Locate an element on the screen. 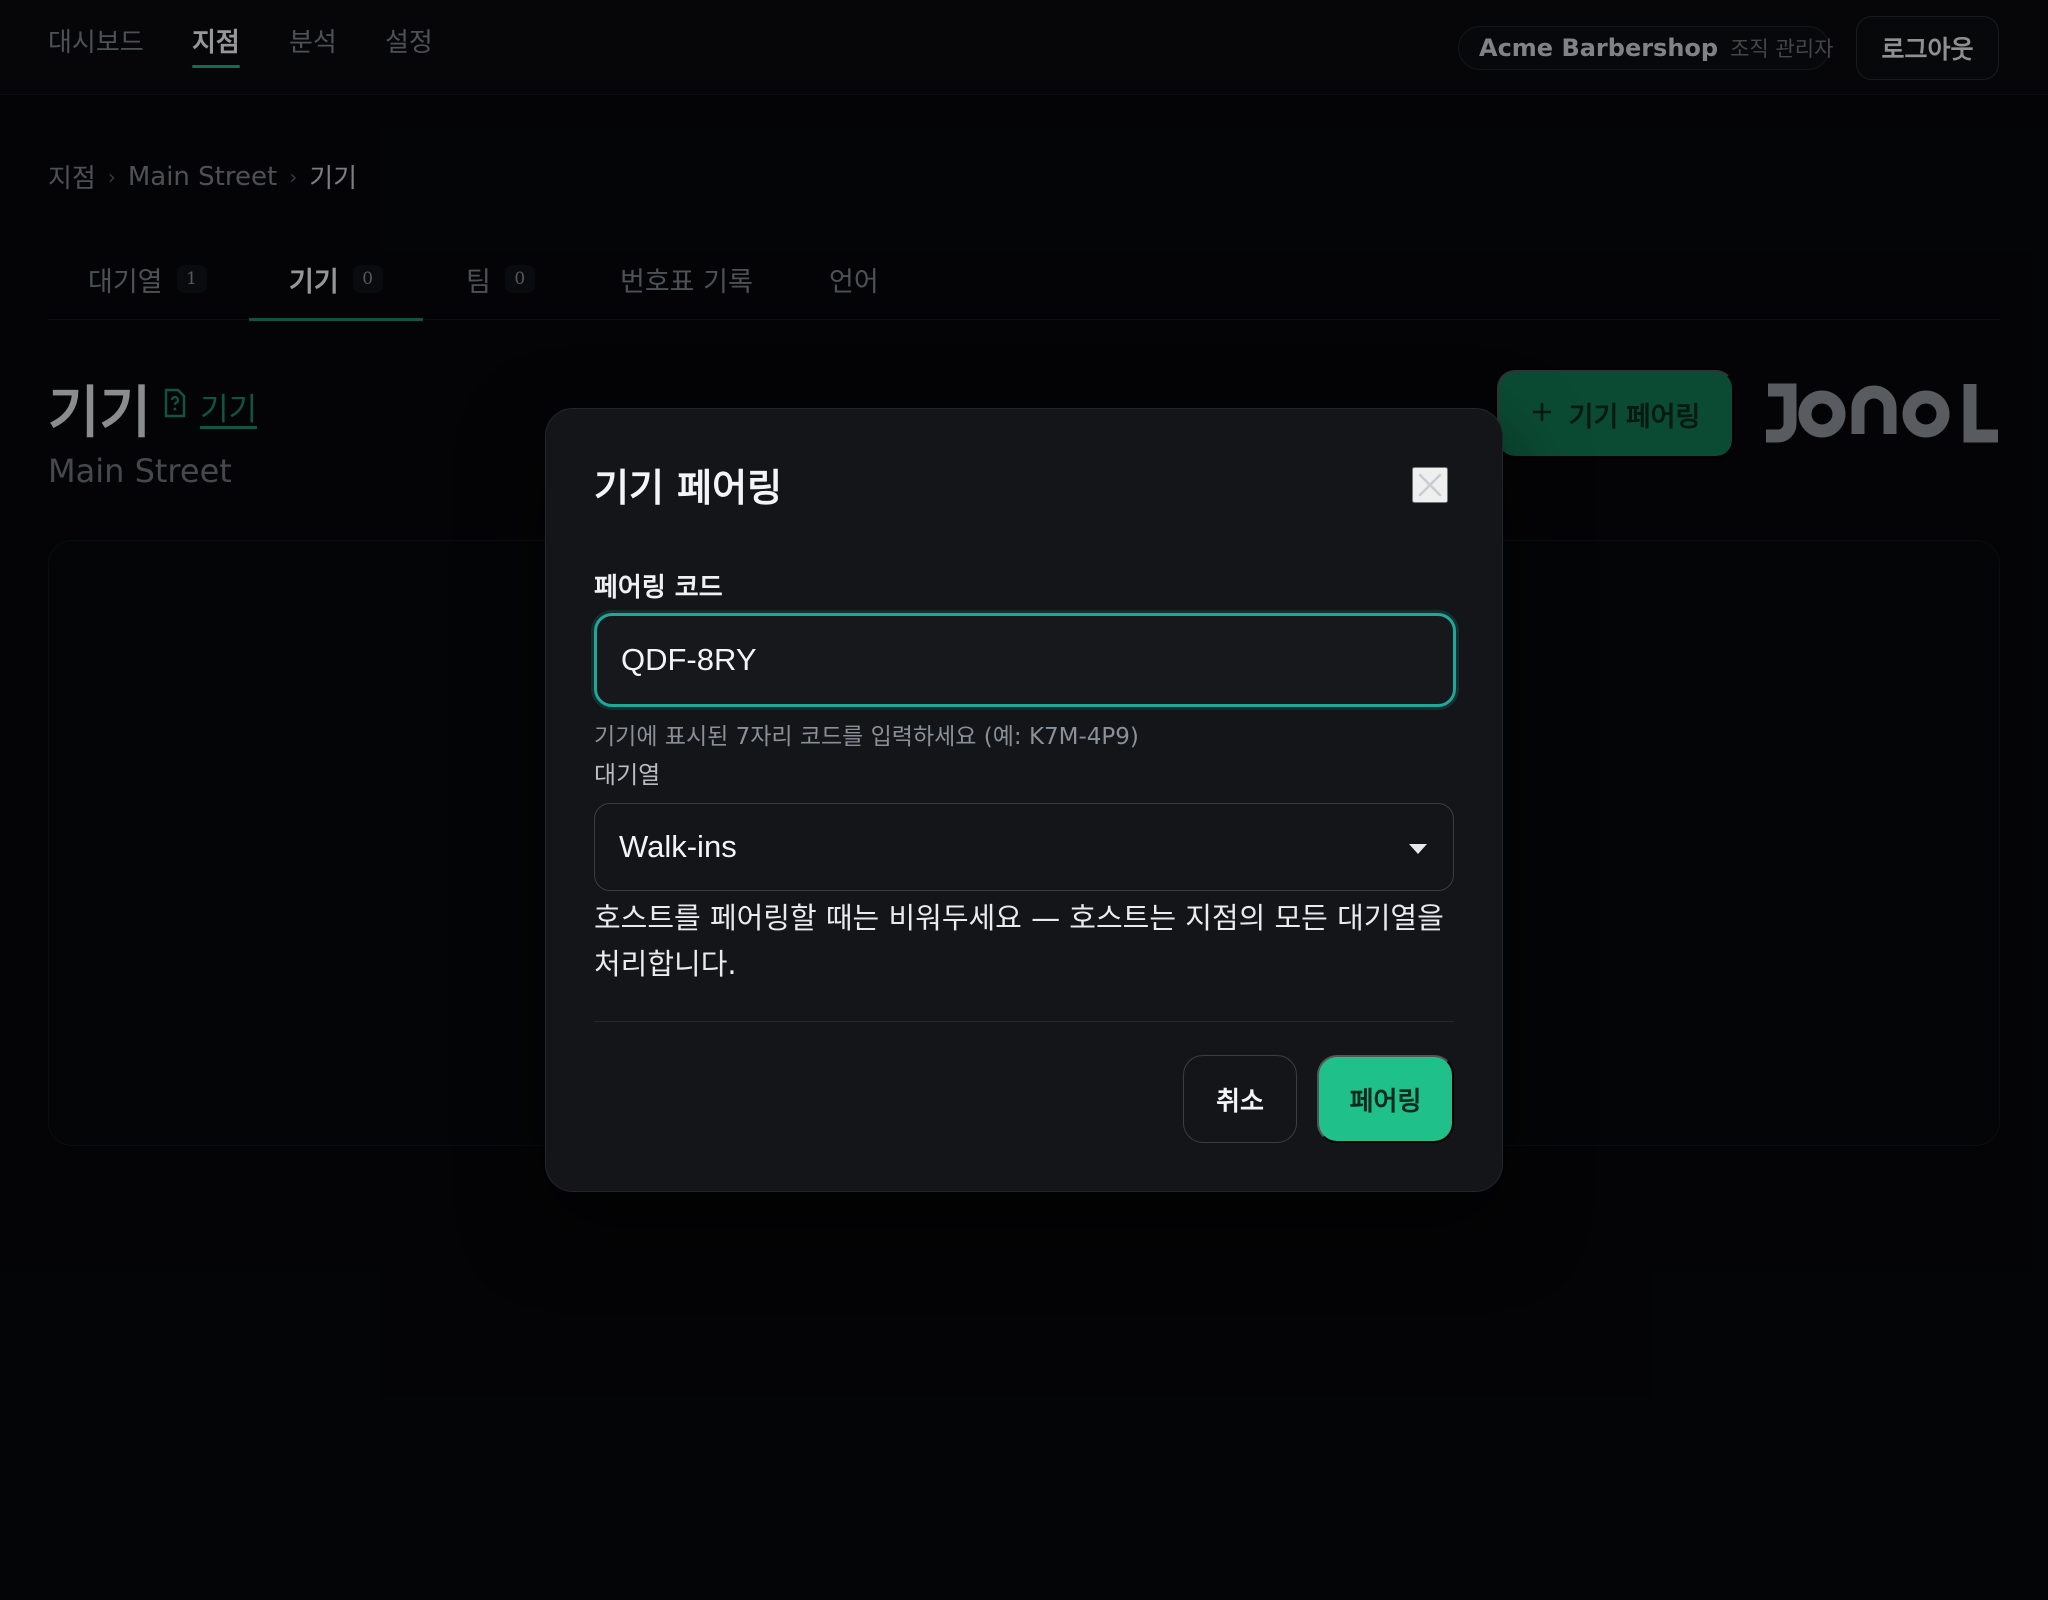 This screenshot has height=1600, width=2048. dialog-title: 기기 페어링 is located at coordinates (688, 488).